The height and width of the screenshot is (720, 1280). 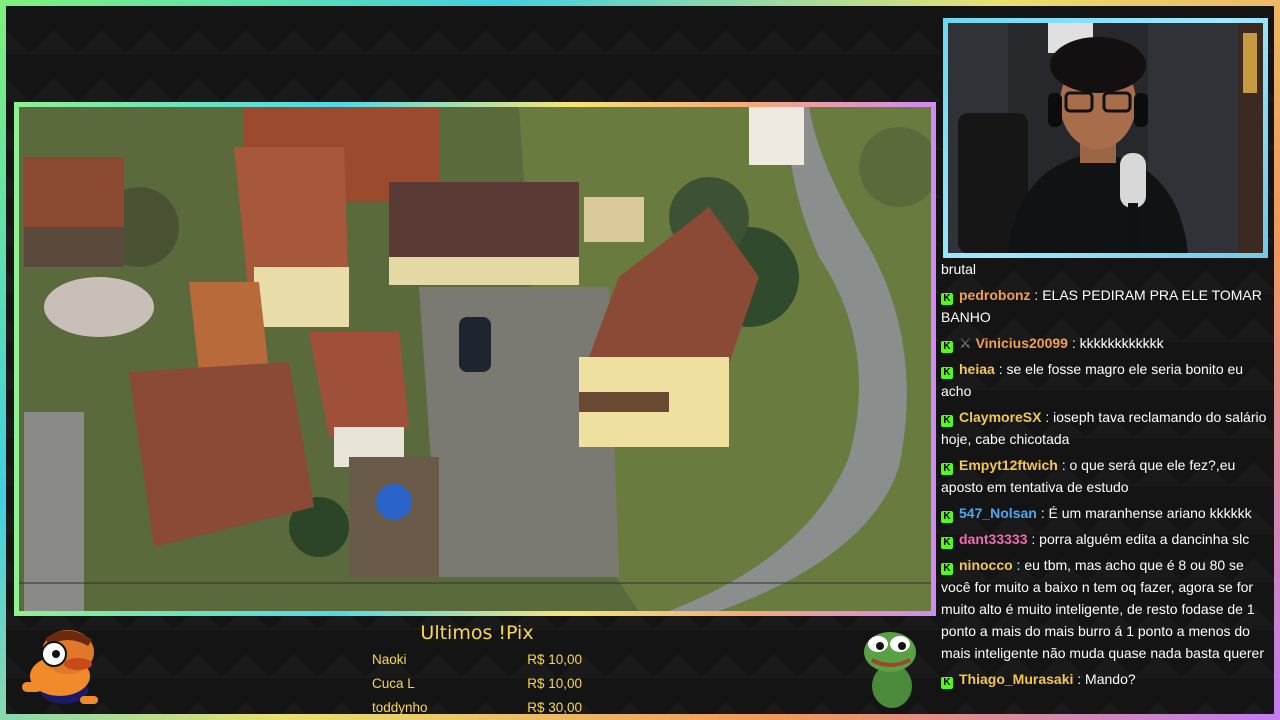 I want to click on pix-row: Cuca L R$ 10,00, so click(x=477, y=684).